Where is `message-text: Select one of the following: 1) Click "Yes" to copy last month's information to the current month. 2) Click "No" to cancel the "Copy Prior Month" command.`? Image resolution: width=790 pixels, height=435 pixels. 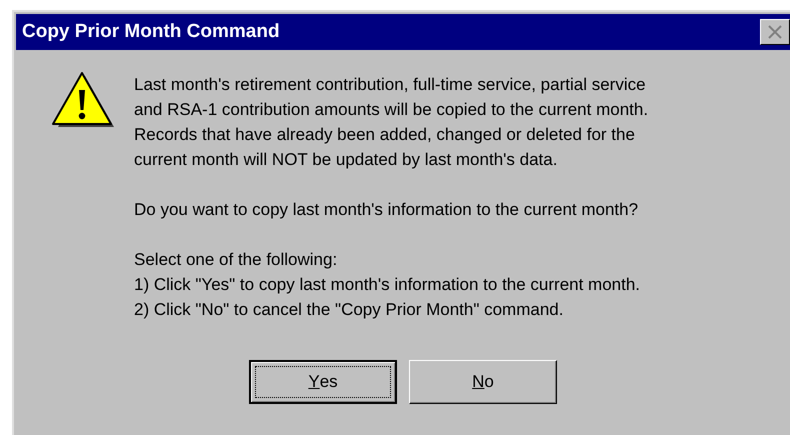
message-text: Select one of the following: 1) Click "Yes" to copy last month's information to the current month. 2) Click "No" to cancel the "Copy Prior Month" command. is located at coordinates (388, 285).